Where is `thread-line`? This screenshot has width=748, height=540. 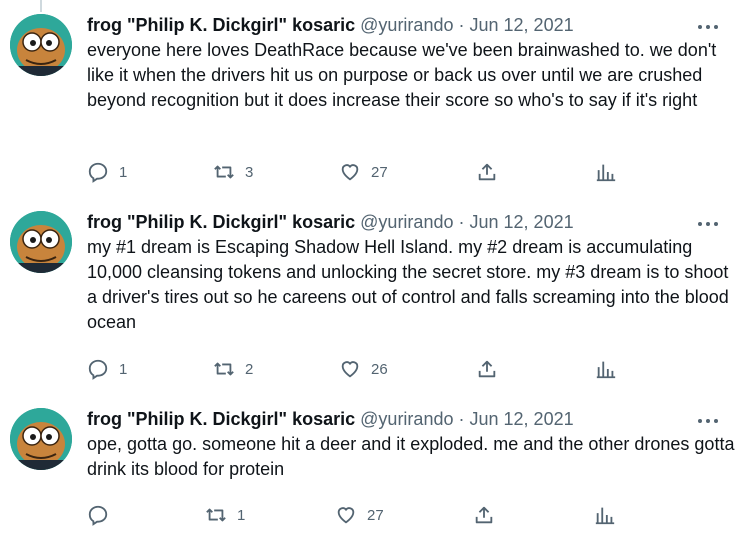
thread-line is located at coordinates (41, 6).